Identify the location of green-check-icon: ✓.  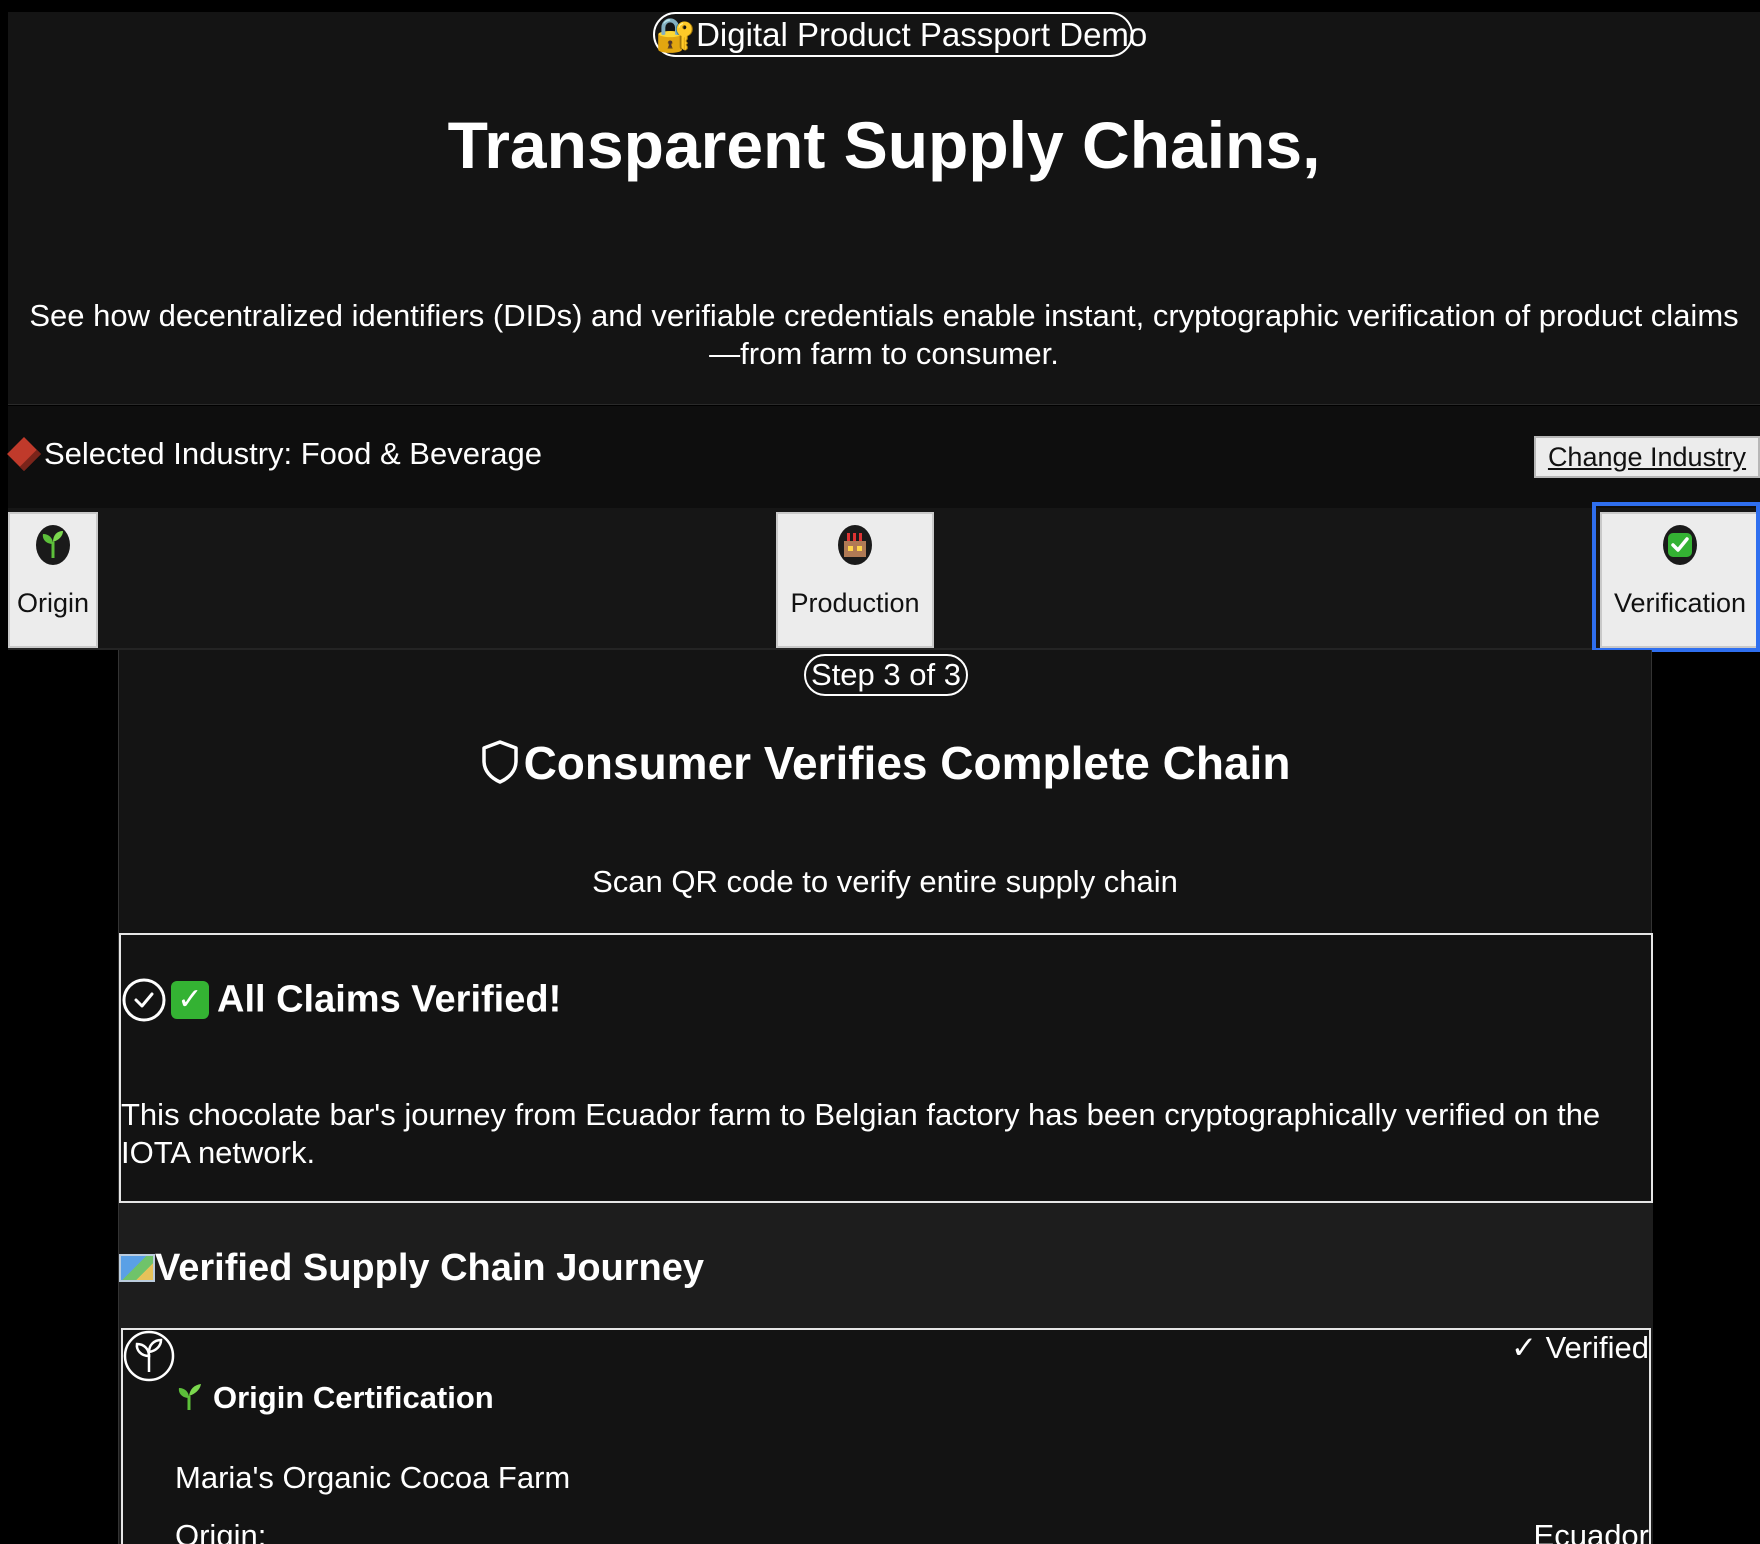
(190, 1000).